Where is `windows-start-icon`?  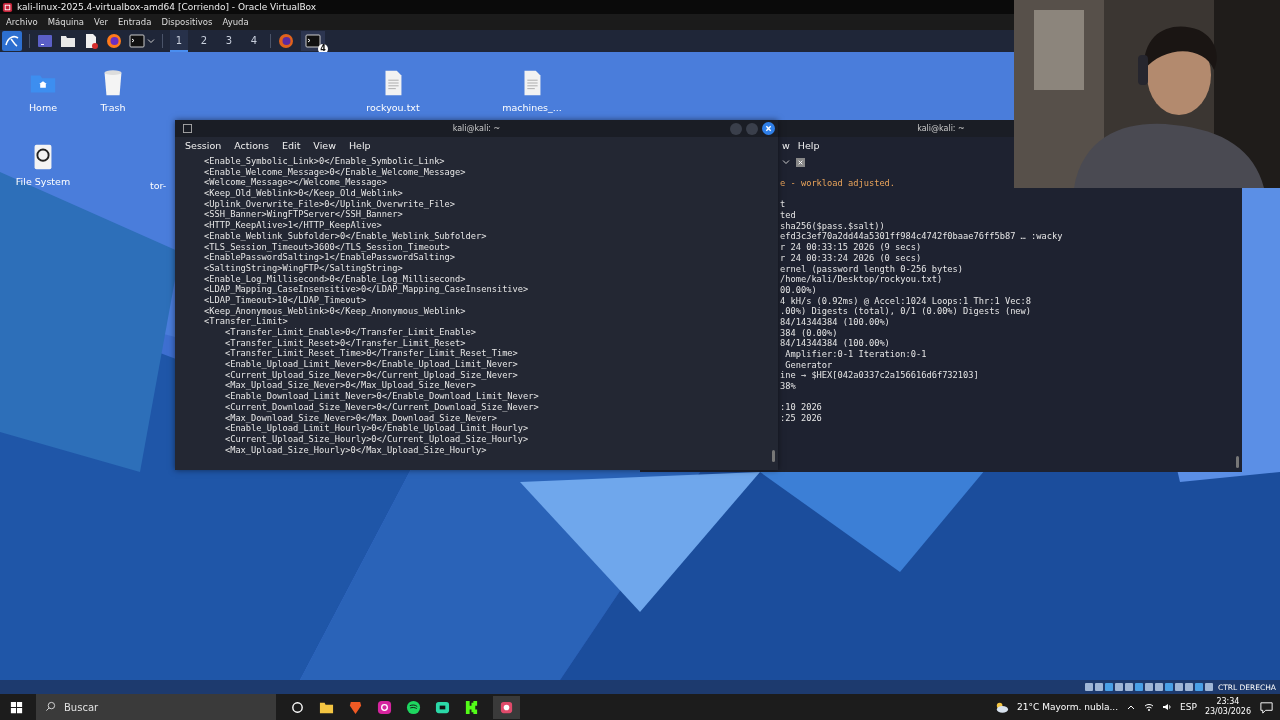 windows-start-icon is located at coordinates (16, 707).